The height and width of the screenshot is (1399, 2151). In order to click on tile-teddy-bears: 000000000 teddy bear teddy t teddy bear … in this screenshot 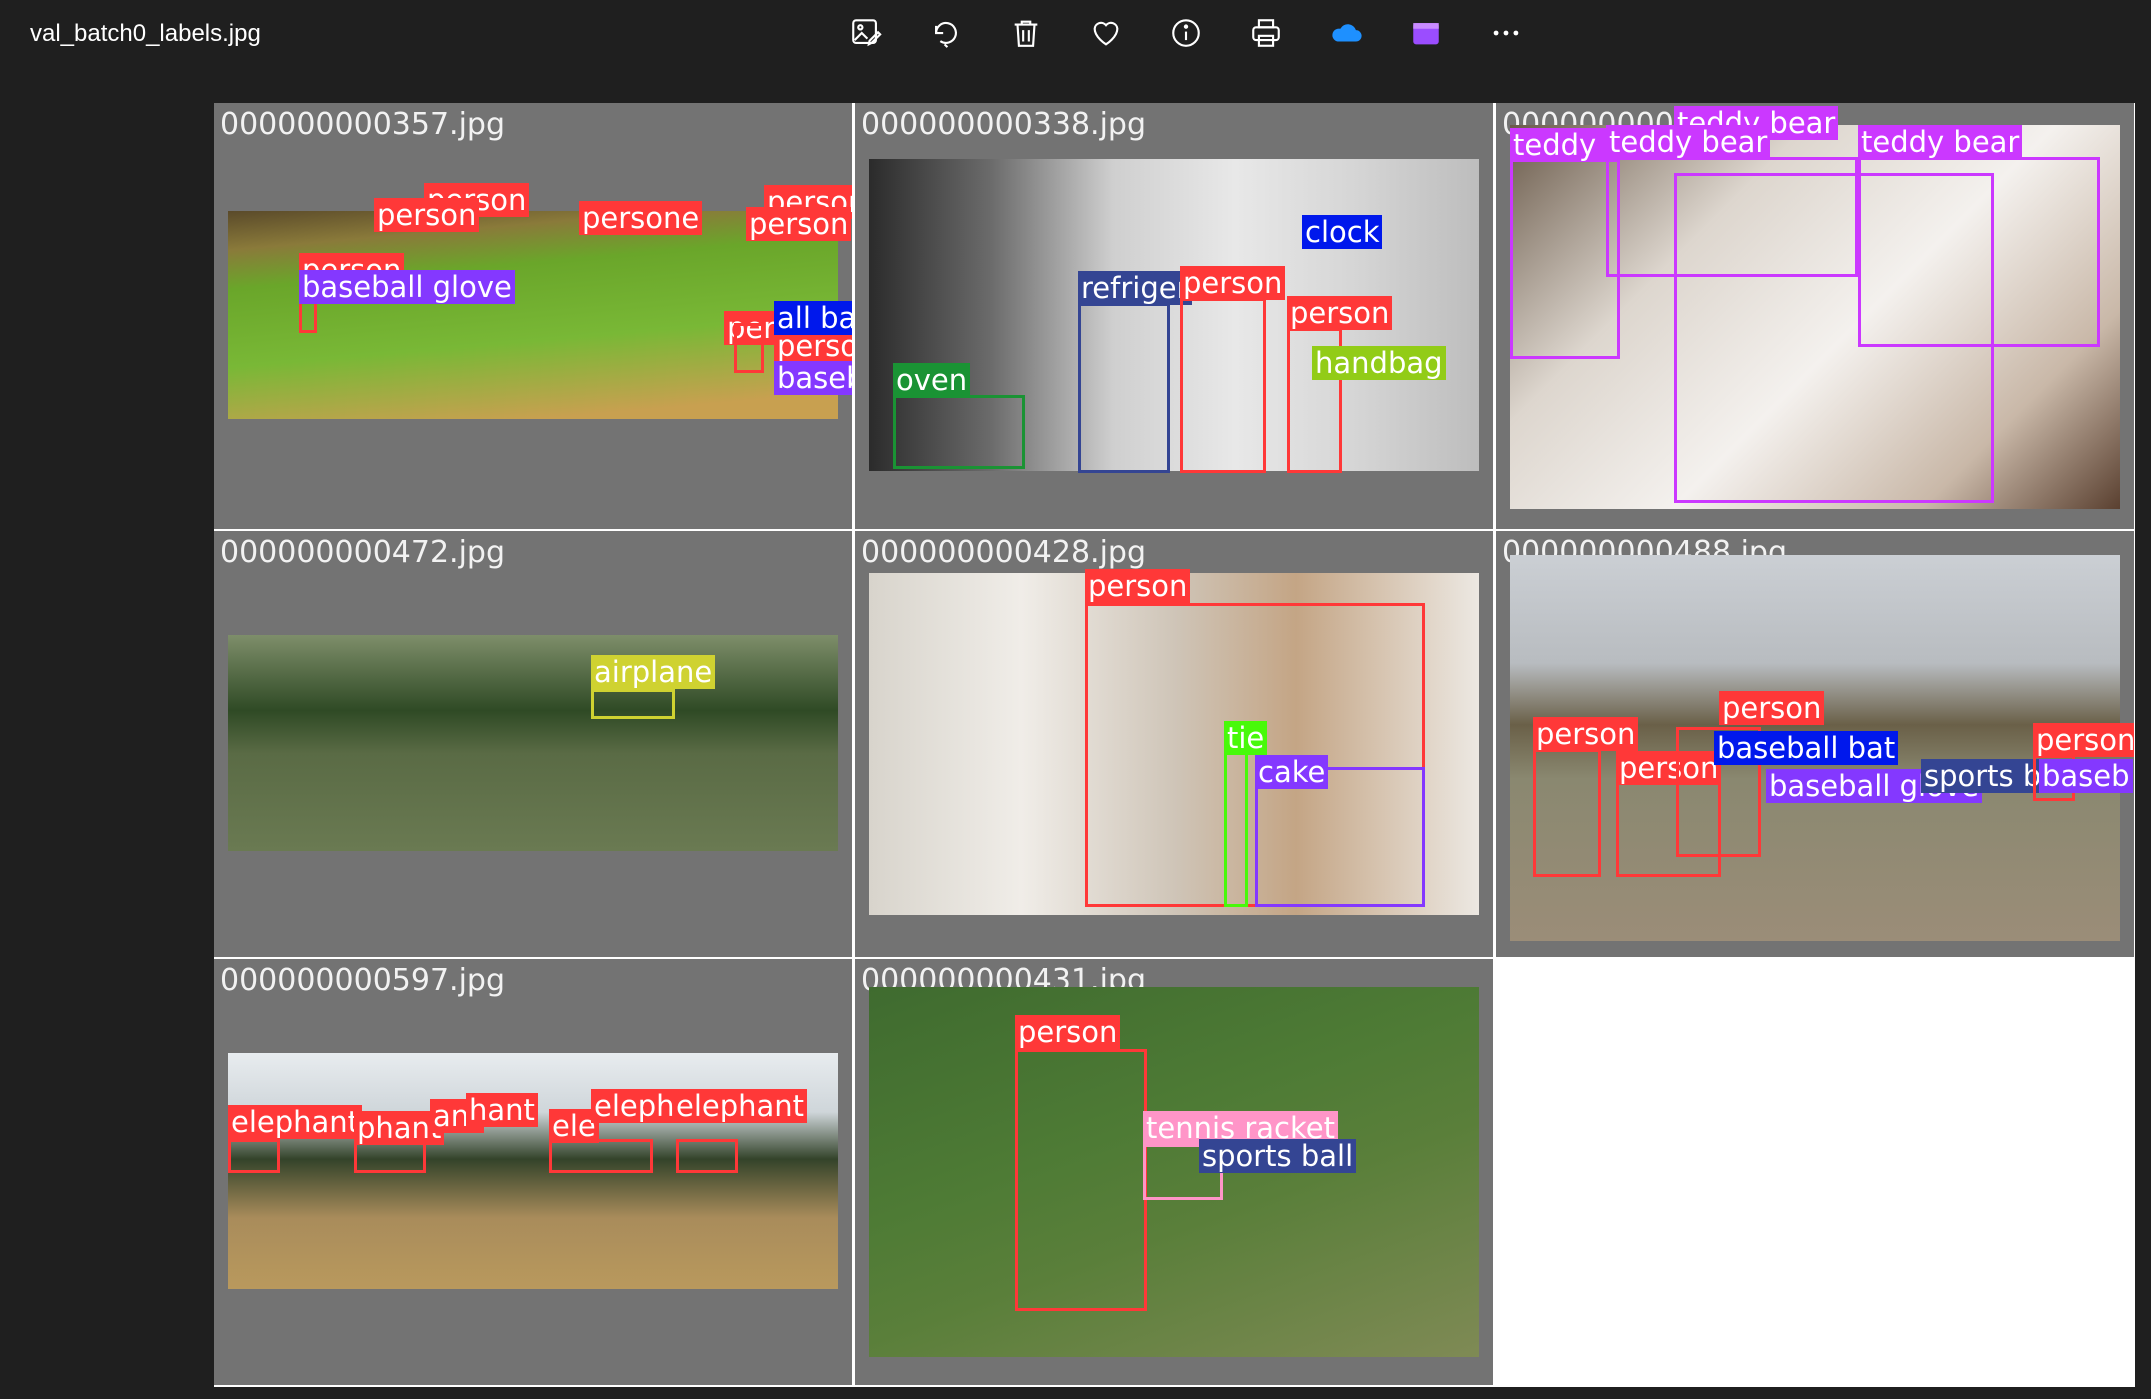, I will do `click(1815, 316)`.